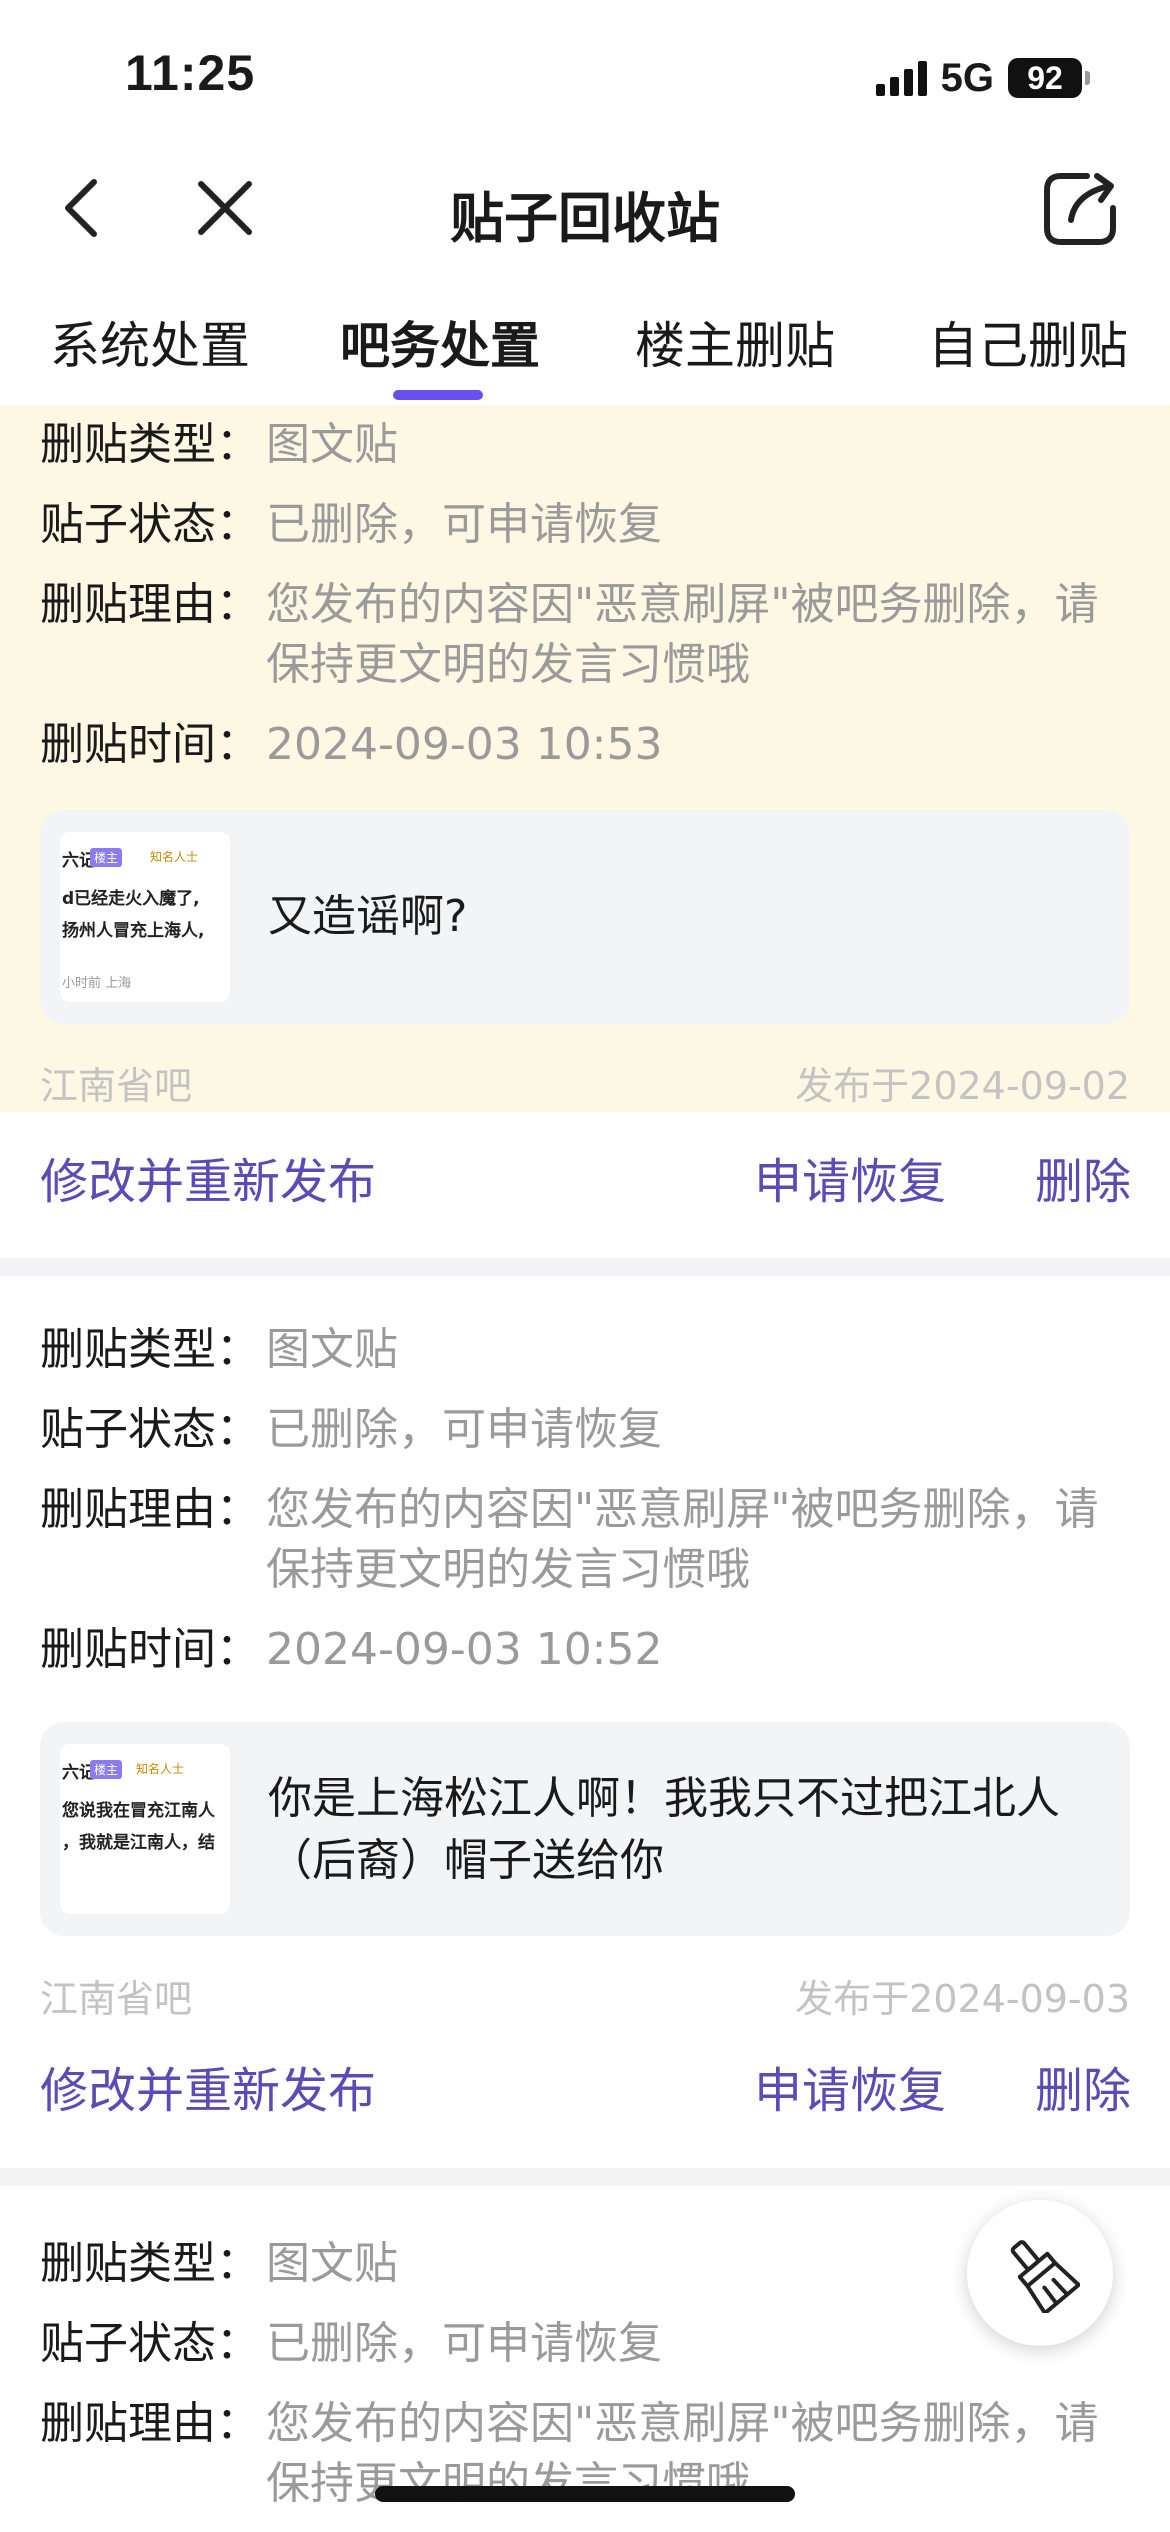 This screenshot has height=2532, width=1170. I want to click on tab-bar: 系统处置 吧务处置 楼主删贴 自己删贴, so click(585, 337).